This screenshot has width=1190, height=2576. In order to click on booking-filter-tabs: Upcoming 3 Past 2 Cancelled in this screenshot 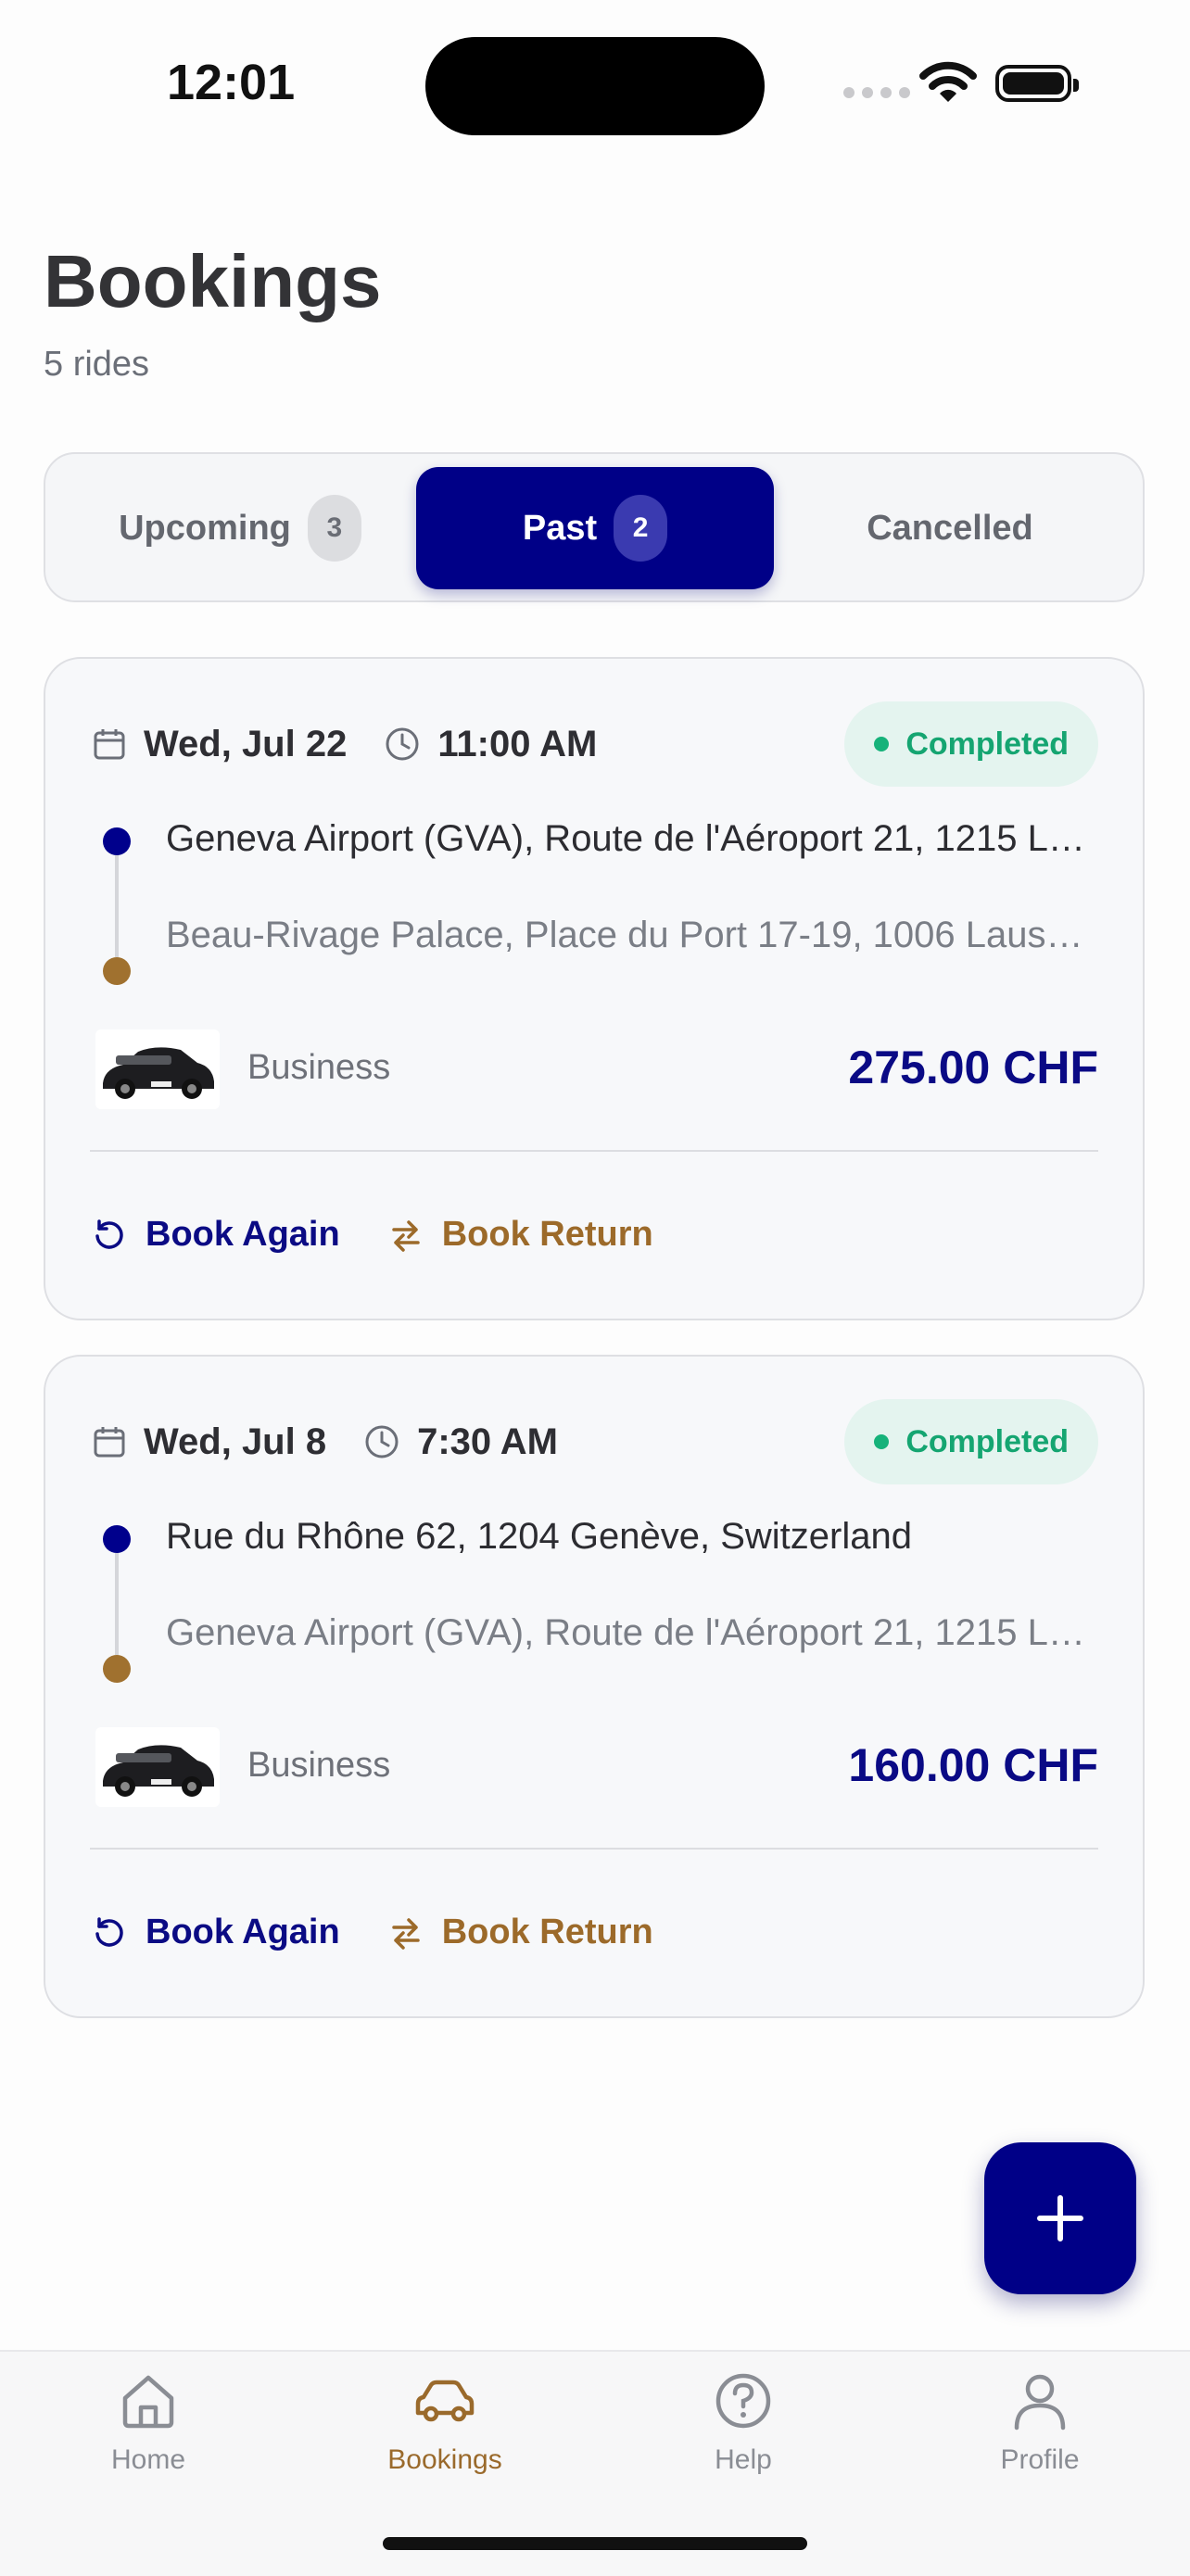, I will do `click(594, 527)`.